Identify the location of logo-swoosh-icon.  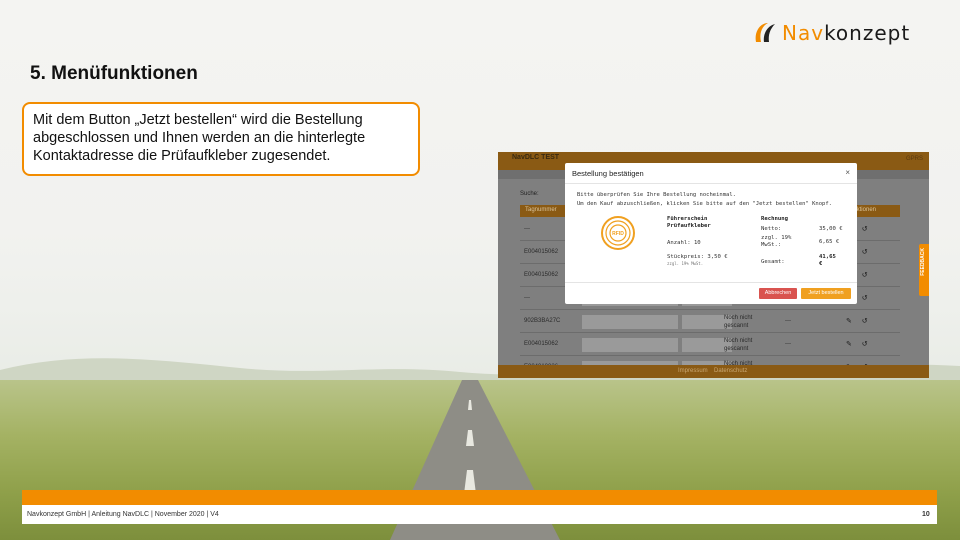
(765, 32).